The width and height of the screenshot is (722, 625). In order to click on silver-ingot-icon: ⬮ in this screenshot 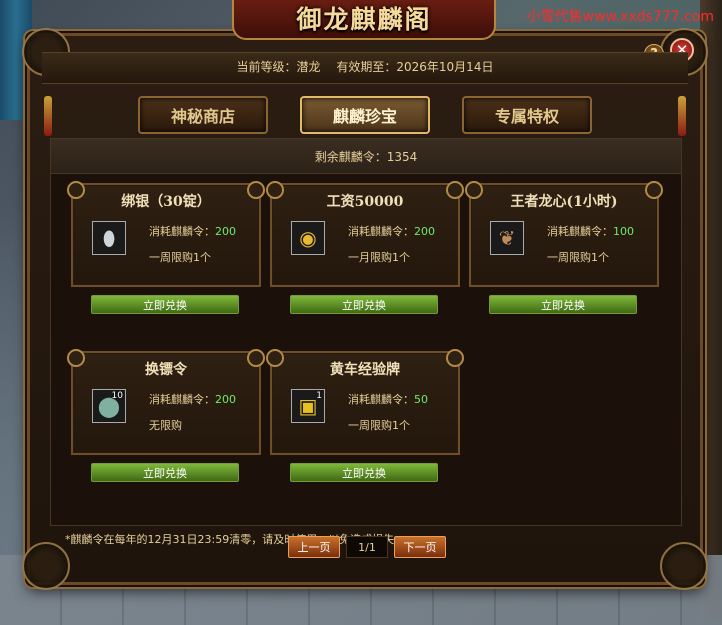, I will do `click(109, 238)`.